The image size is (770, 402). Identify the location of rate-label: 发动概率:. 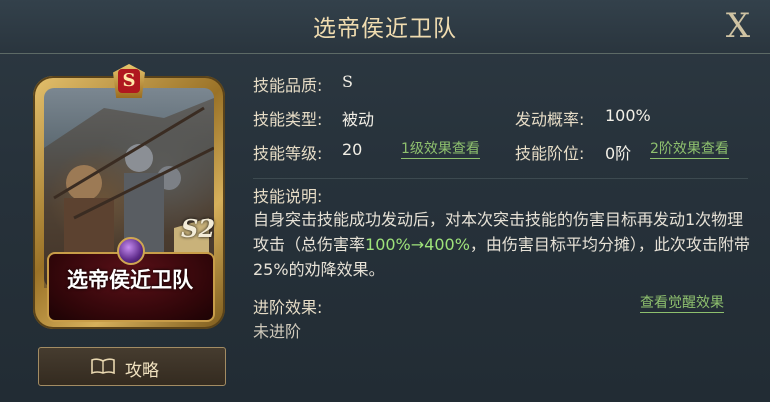
(550, 119).